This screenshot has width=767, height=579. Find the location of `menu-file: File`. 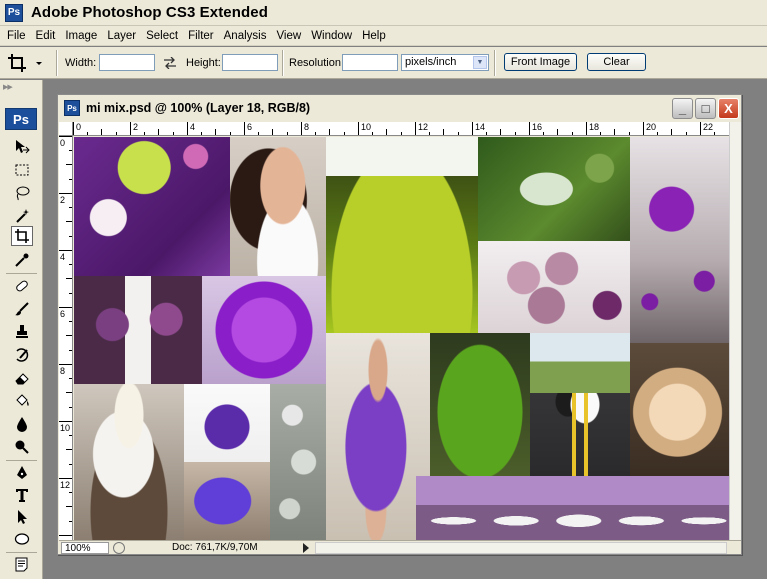

menu-file: File is located at coordinates (16, 36).